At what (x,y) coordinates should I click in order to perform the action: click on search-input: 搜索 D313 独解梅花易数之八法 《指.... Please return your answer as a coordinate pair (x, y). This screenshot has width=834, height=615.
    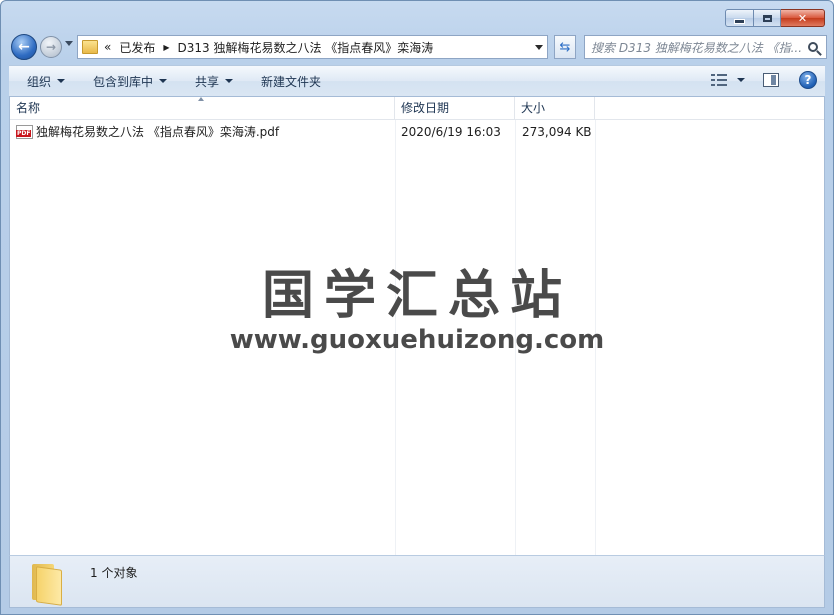
    Looking at the image, I should click on (697, 47).